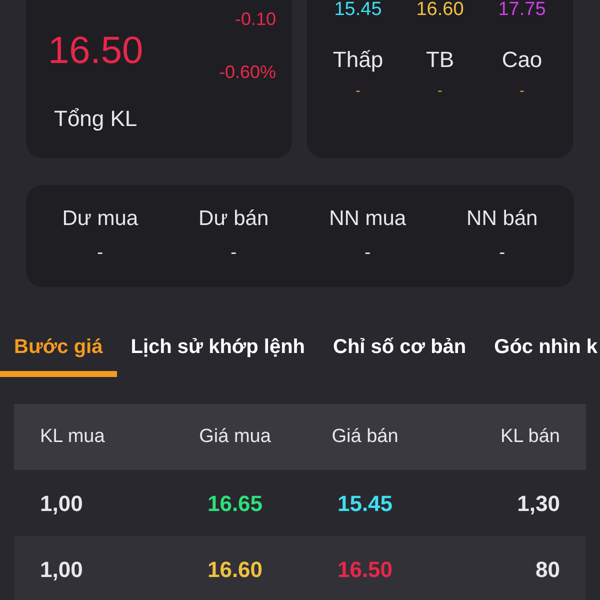 This screenshot has width=600, height=600. Describe the element at coordinates (399, 353) in the screenshot. I see `tab: Chỉ số cơ bản` at that location.